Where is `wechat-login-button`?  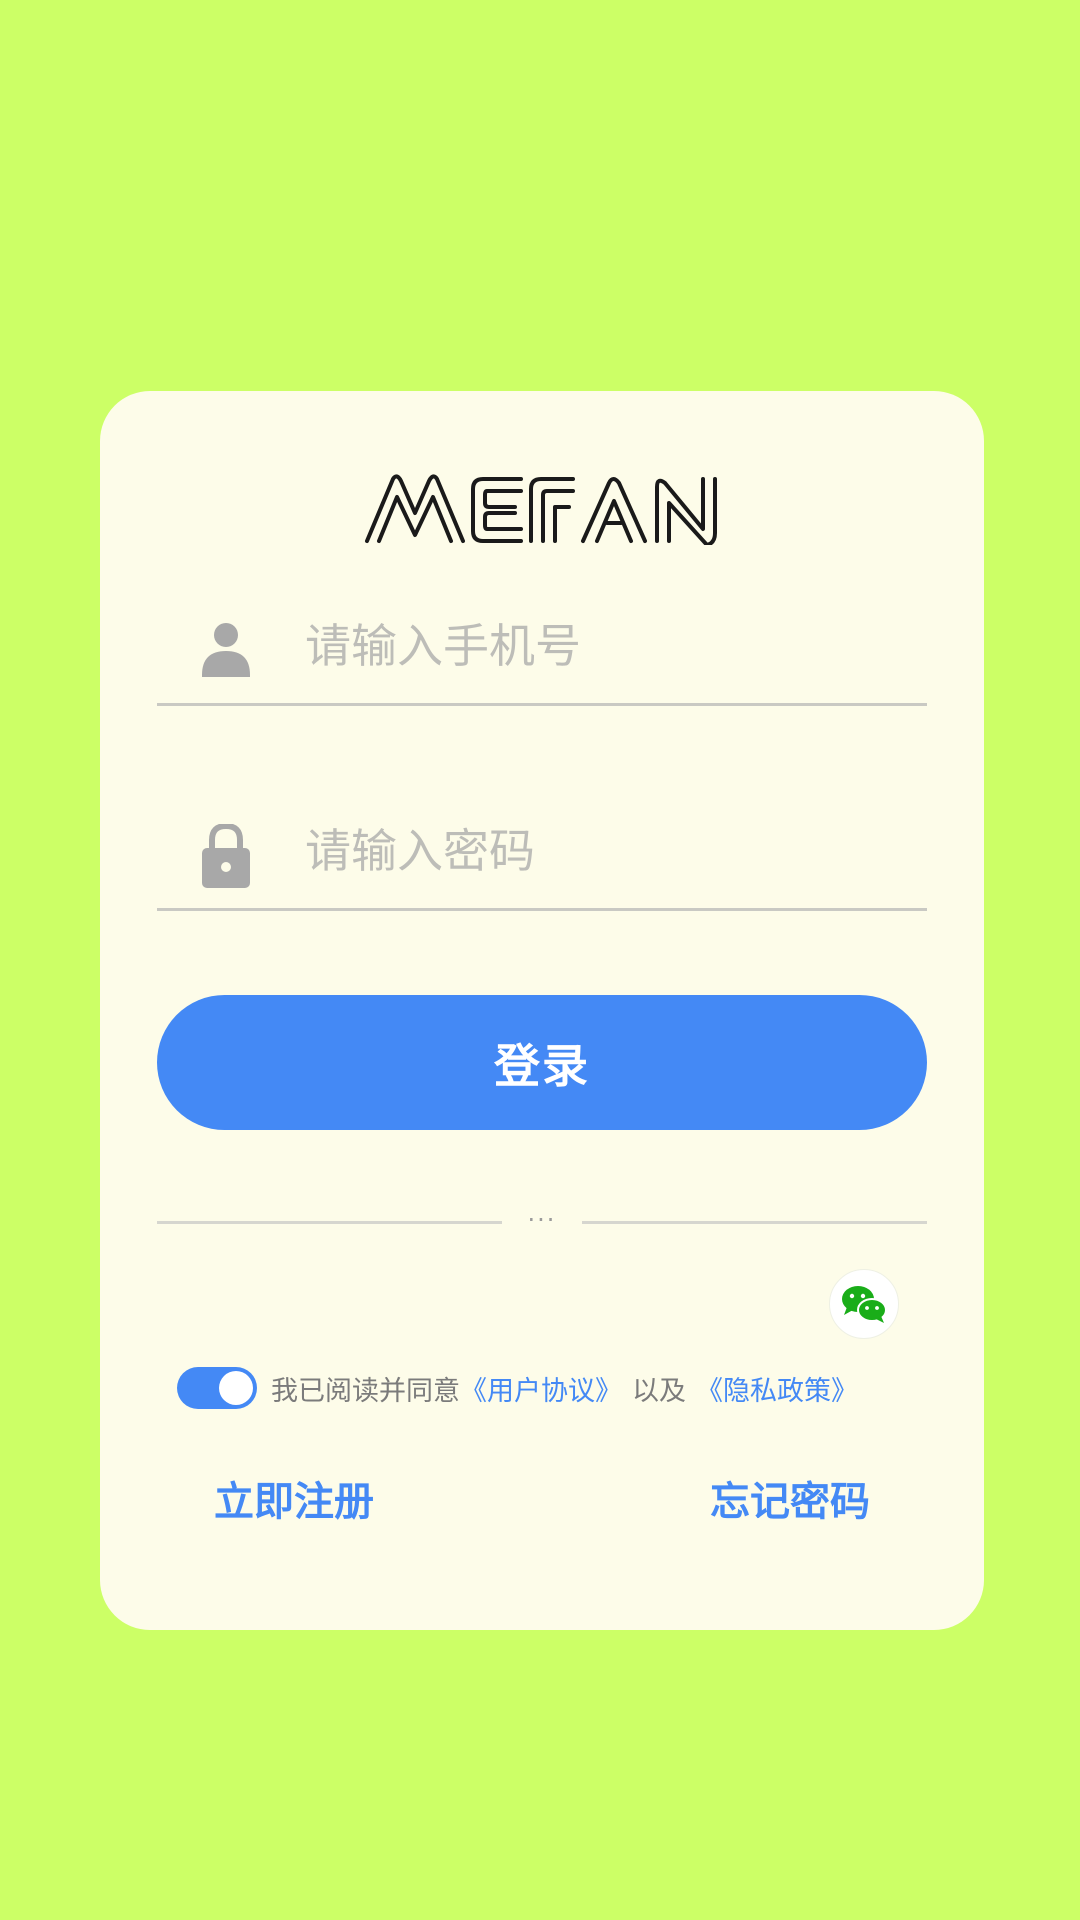 wechat-login-button is located at coordinates (864, 1304).